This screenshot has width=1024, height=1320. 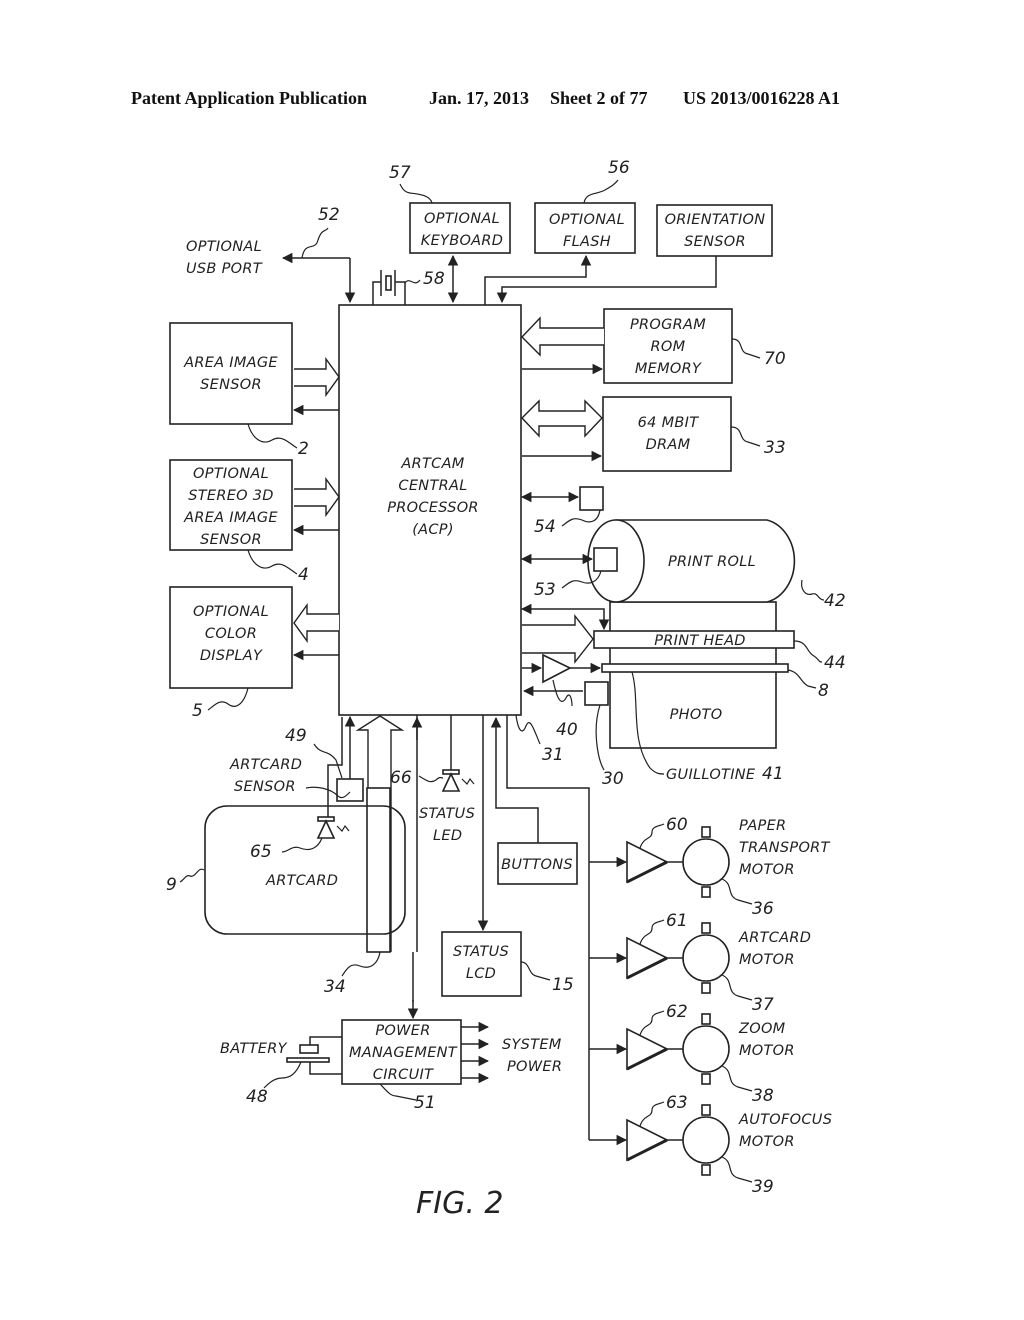 I want to click on usb-label-2: USB PORT, so click(x=224, y=269).